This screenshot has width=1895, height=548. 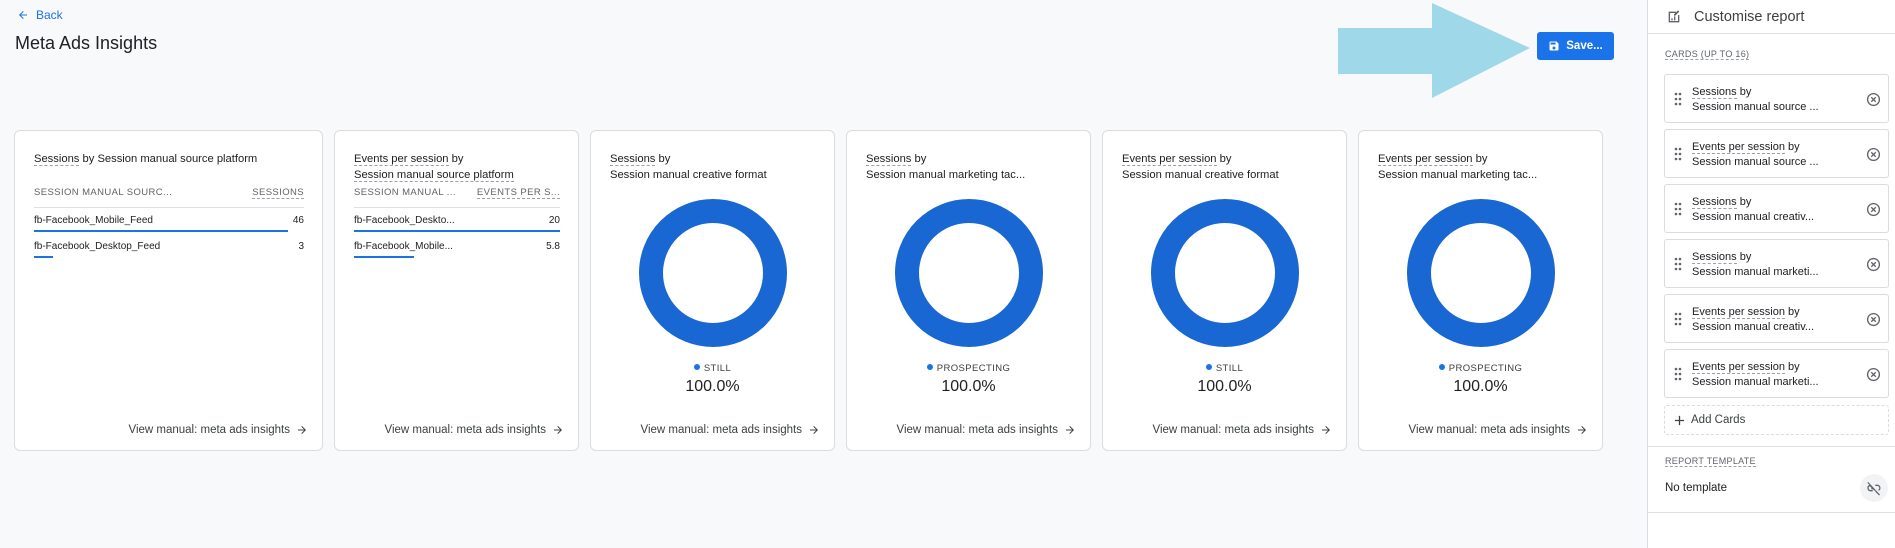 I want to click on table-row: fb-Facebook_Desktop_Feed 3, so click(x=169, y=246).